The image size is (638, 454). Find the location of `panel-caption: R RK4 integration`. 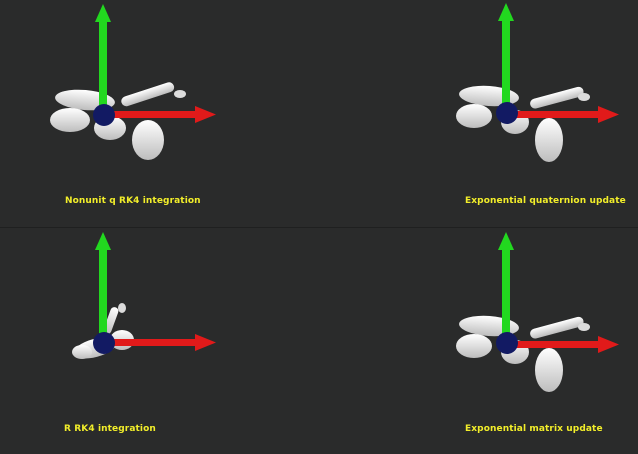

panel-caption: R RK4 integration is located at coordinates (110, 429).